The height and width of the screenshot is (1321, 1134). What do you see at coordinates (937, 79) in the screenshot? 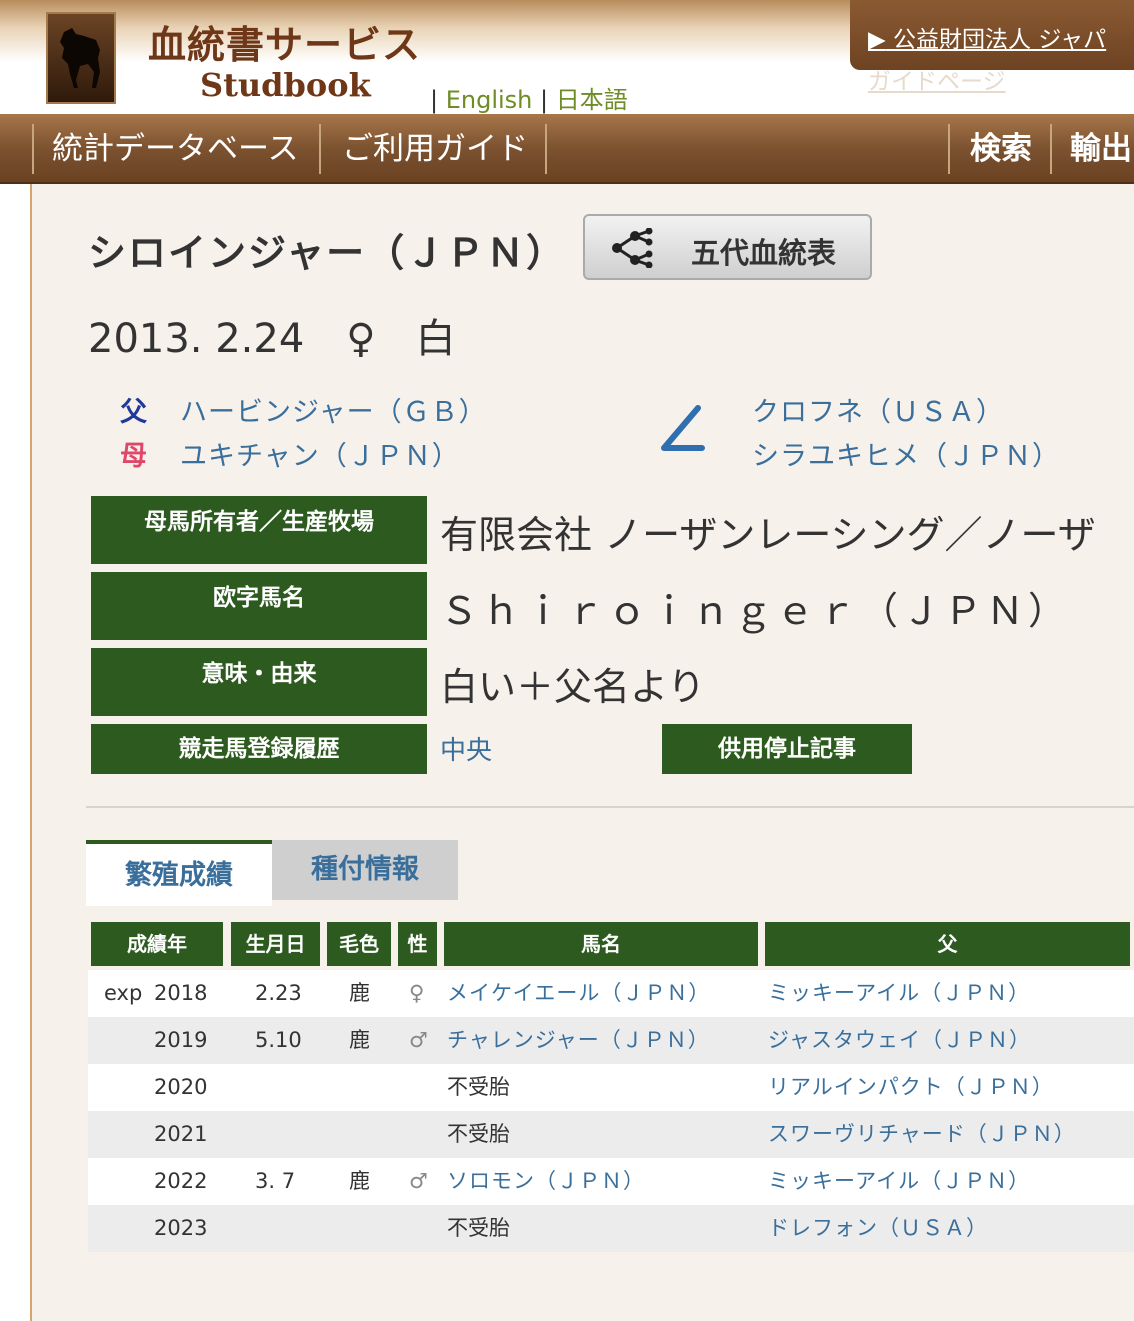
I see `external-link-guide: ガイドページ` at bounding box center [937, 79].